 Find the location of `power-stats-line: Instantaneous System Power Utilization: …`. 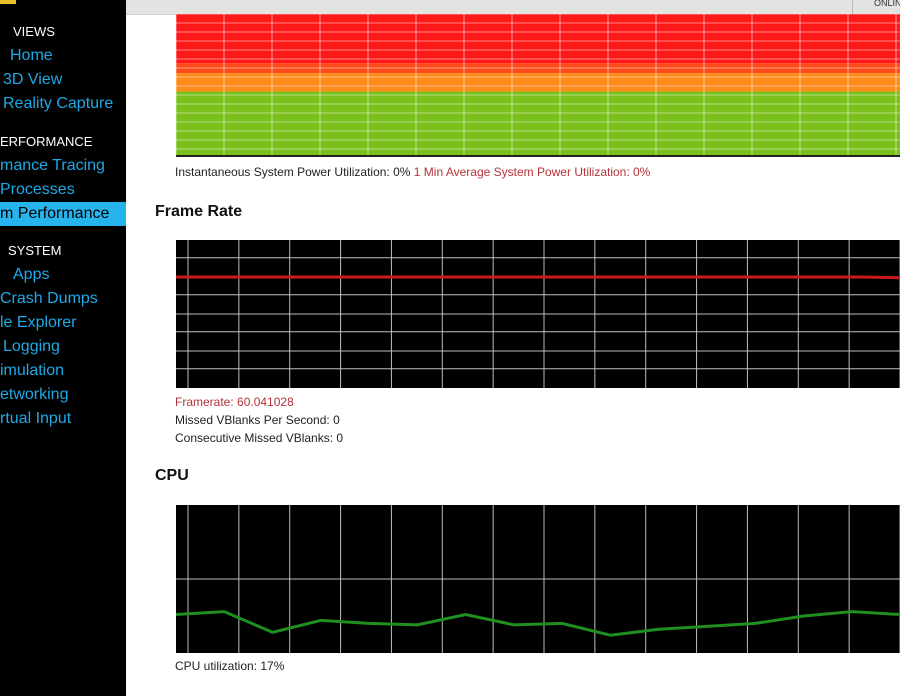

power-stats-line: Instantaneous System Power Utilization: … is located at coordinates (412, 172).